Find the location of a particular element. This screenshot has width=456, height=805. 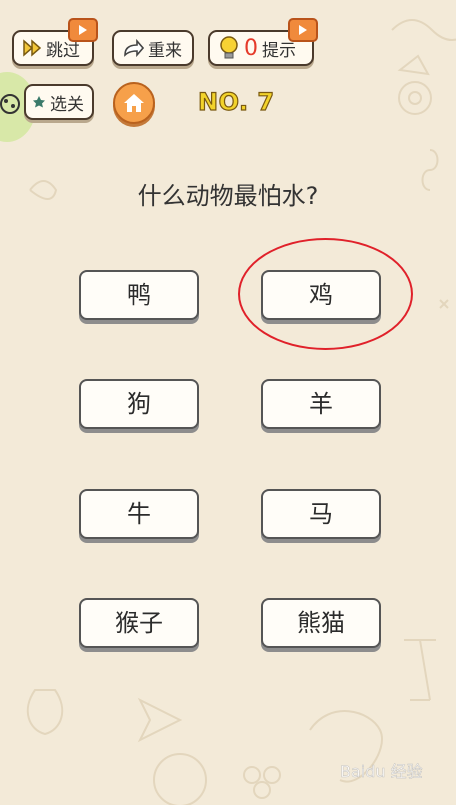

fast-forward-icon is located at coordinates (32, 48).